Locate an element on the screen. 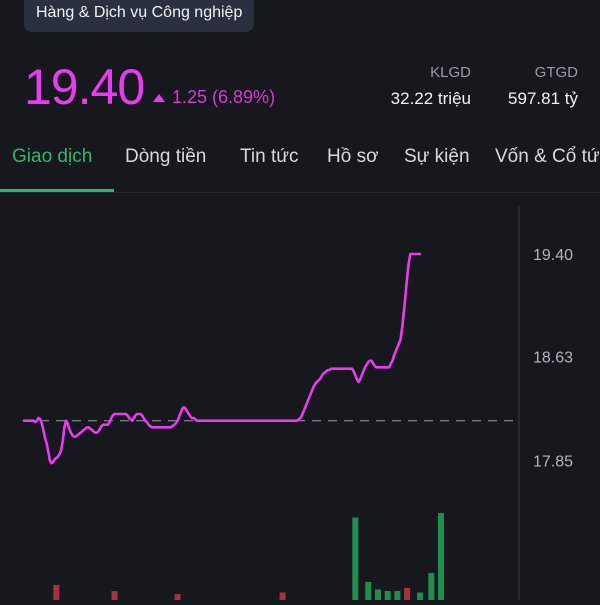 The width and height of the screenshot is (600, 605). tab-dong-tien: Dòng tiền is located at coordinates (165, 157).